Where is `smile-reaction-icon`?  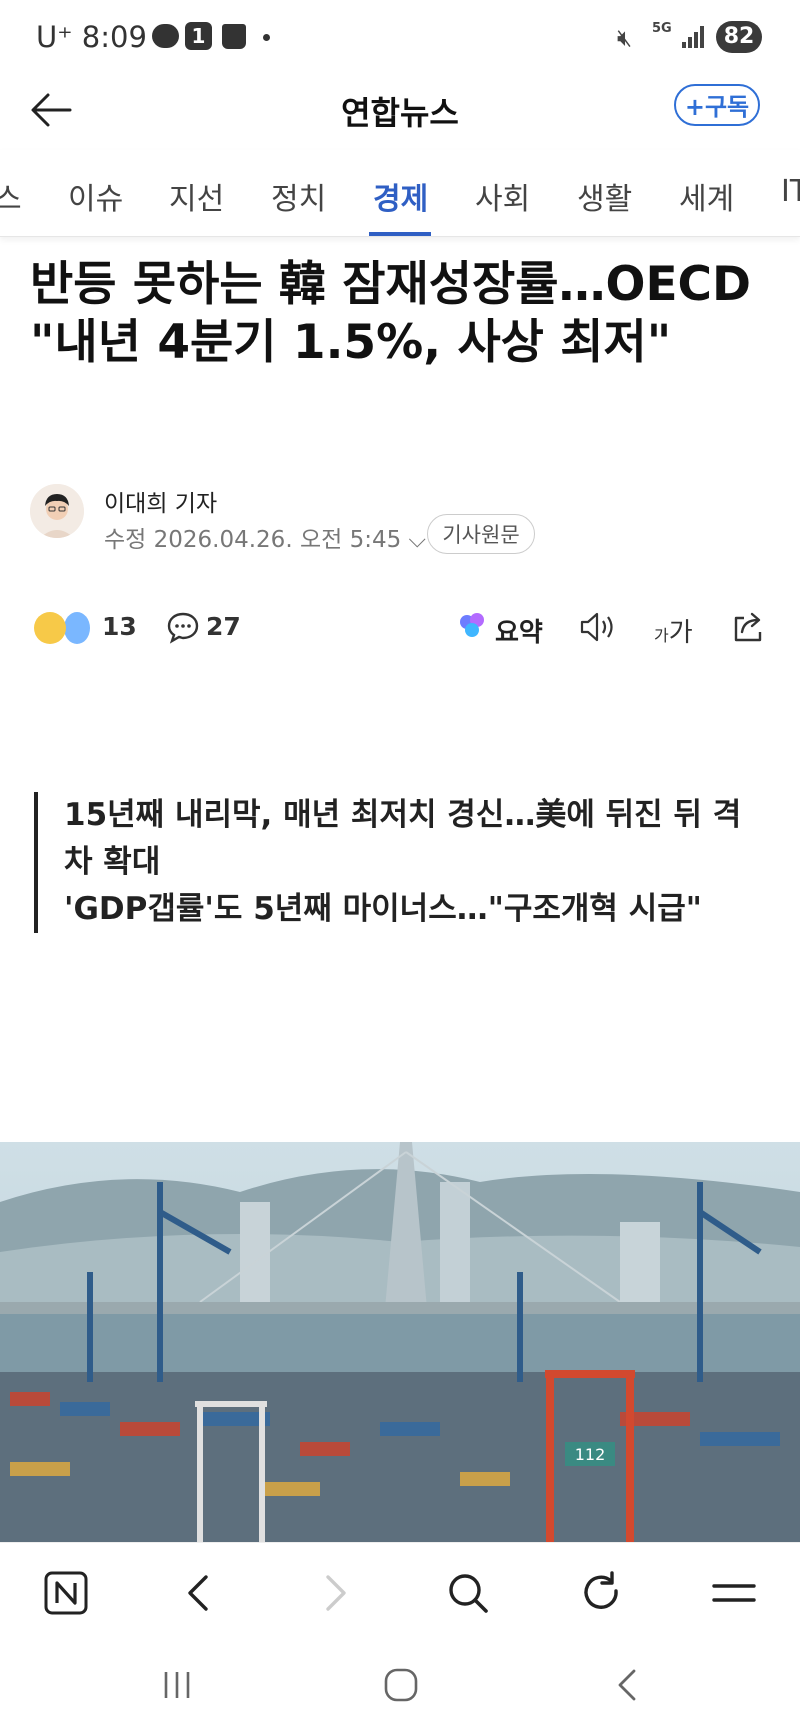
smile-reaction-icon is located at coordinates (50, 628).